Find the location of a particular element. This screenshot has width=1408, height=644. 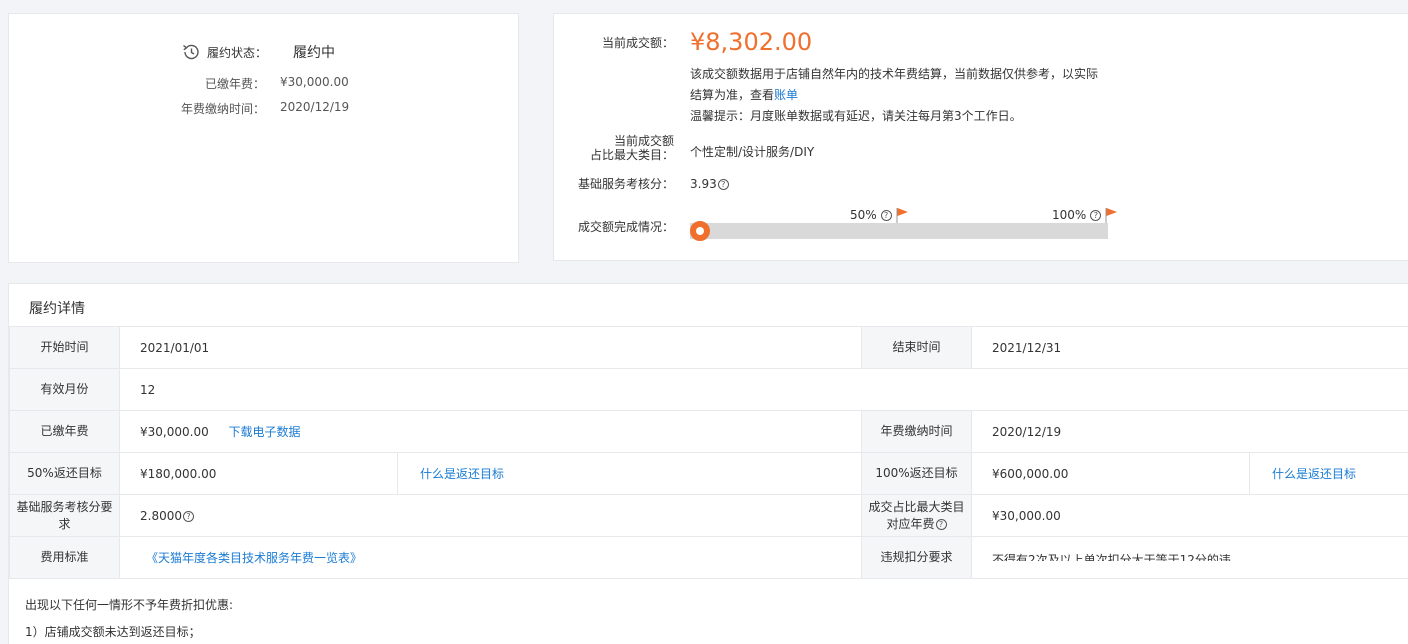

service-score-value: 3.93 is located at coordinates (703, 184).